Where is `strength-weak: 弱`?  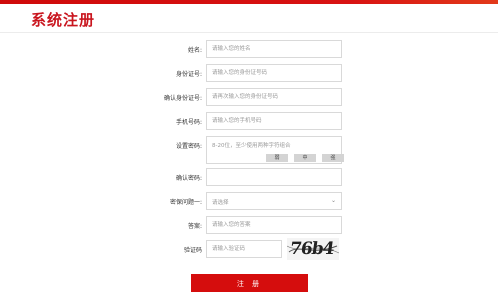 strength-weak: 弱 is located at coordinates (277, 158).